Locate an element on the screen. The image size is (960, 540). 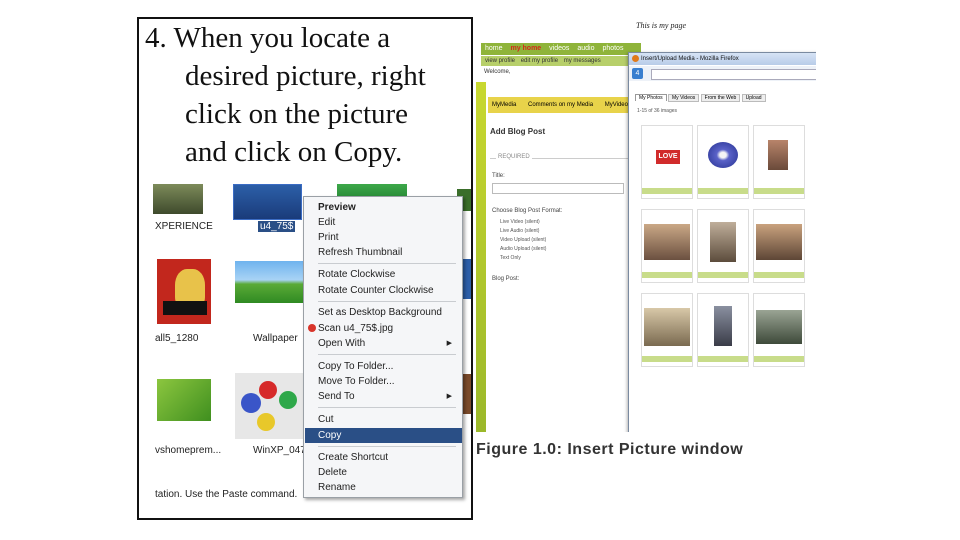
page-header: This is my page is located at coordinates (661, 25).